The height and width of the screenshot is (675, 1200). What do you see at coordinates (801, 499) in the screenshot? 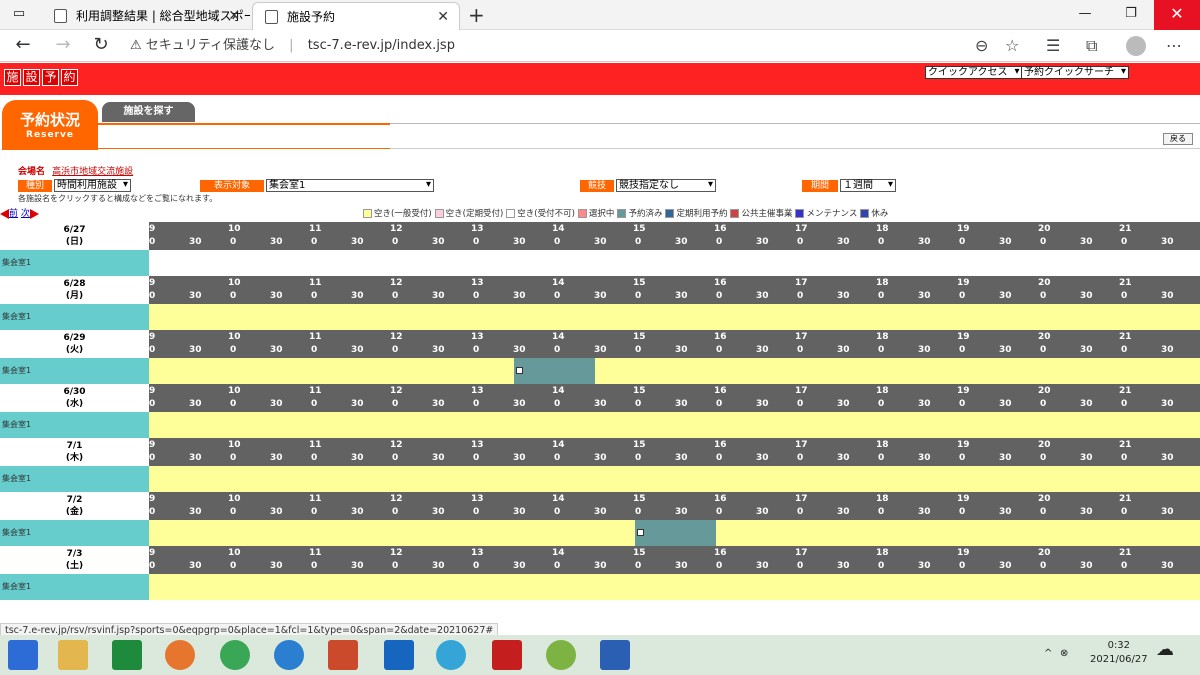
I see `hour-label: 17` at bounding box center [801, 499].